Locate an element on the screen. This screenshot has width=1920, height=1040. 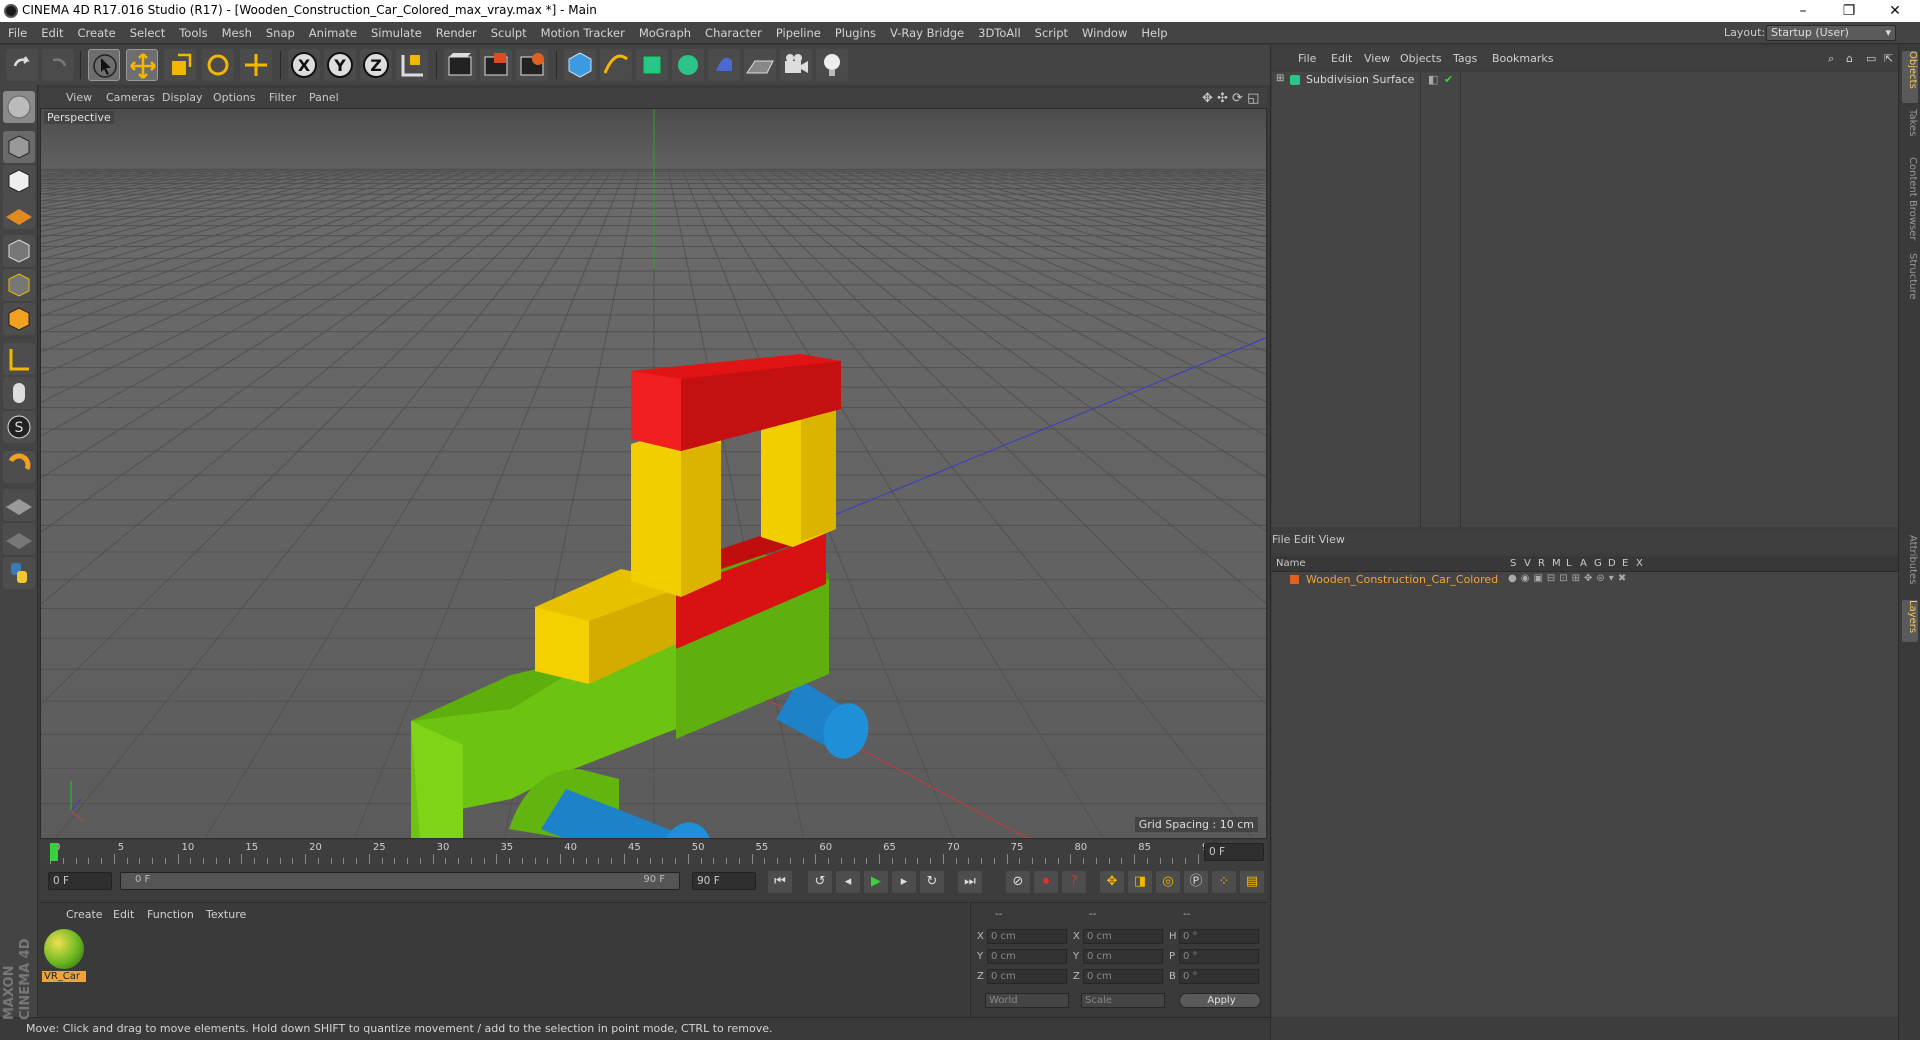
size-z-field: 0 cm is located at coordinates (1123, 976).